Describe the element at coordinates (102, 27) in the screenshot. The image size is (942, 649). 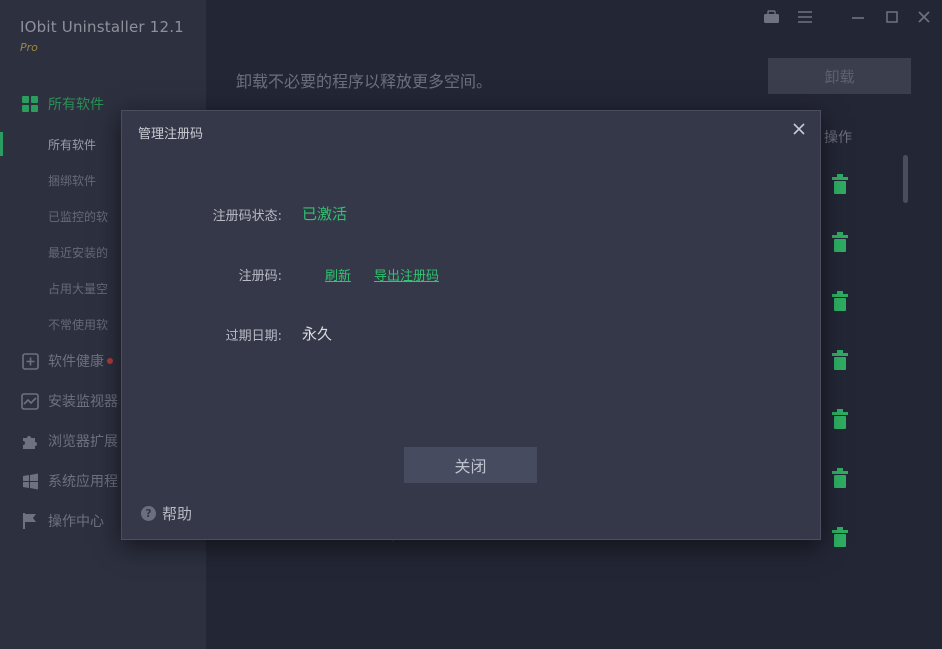
I see `app-title: IObit Uninstaller 12.1` at that location.